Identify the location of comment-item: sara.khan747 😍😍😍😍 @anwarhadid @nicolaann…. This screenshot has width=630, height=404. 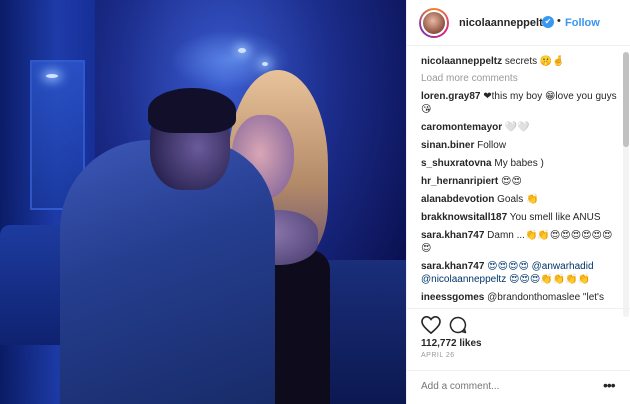
(519, 273).